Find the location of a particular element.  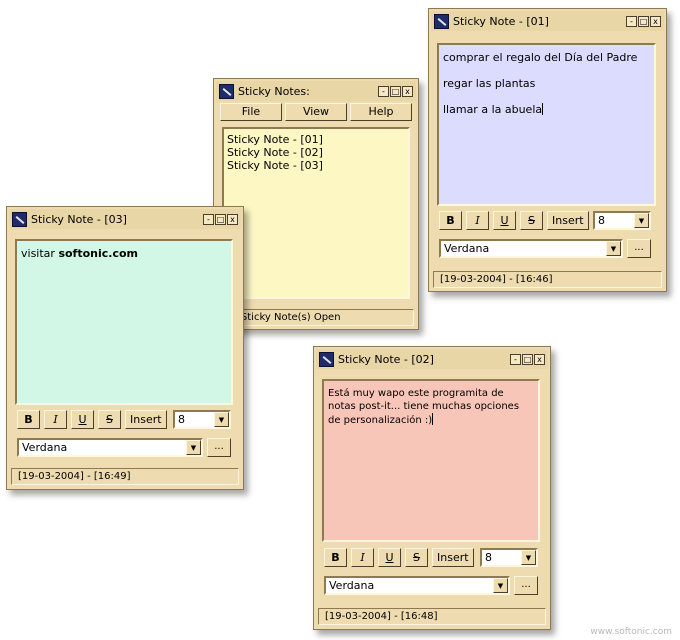

status-bar: [19-03-2004] - [16:49] is located at coordinates (125, 476).